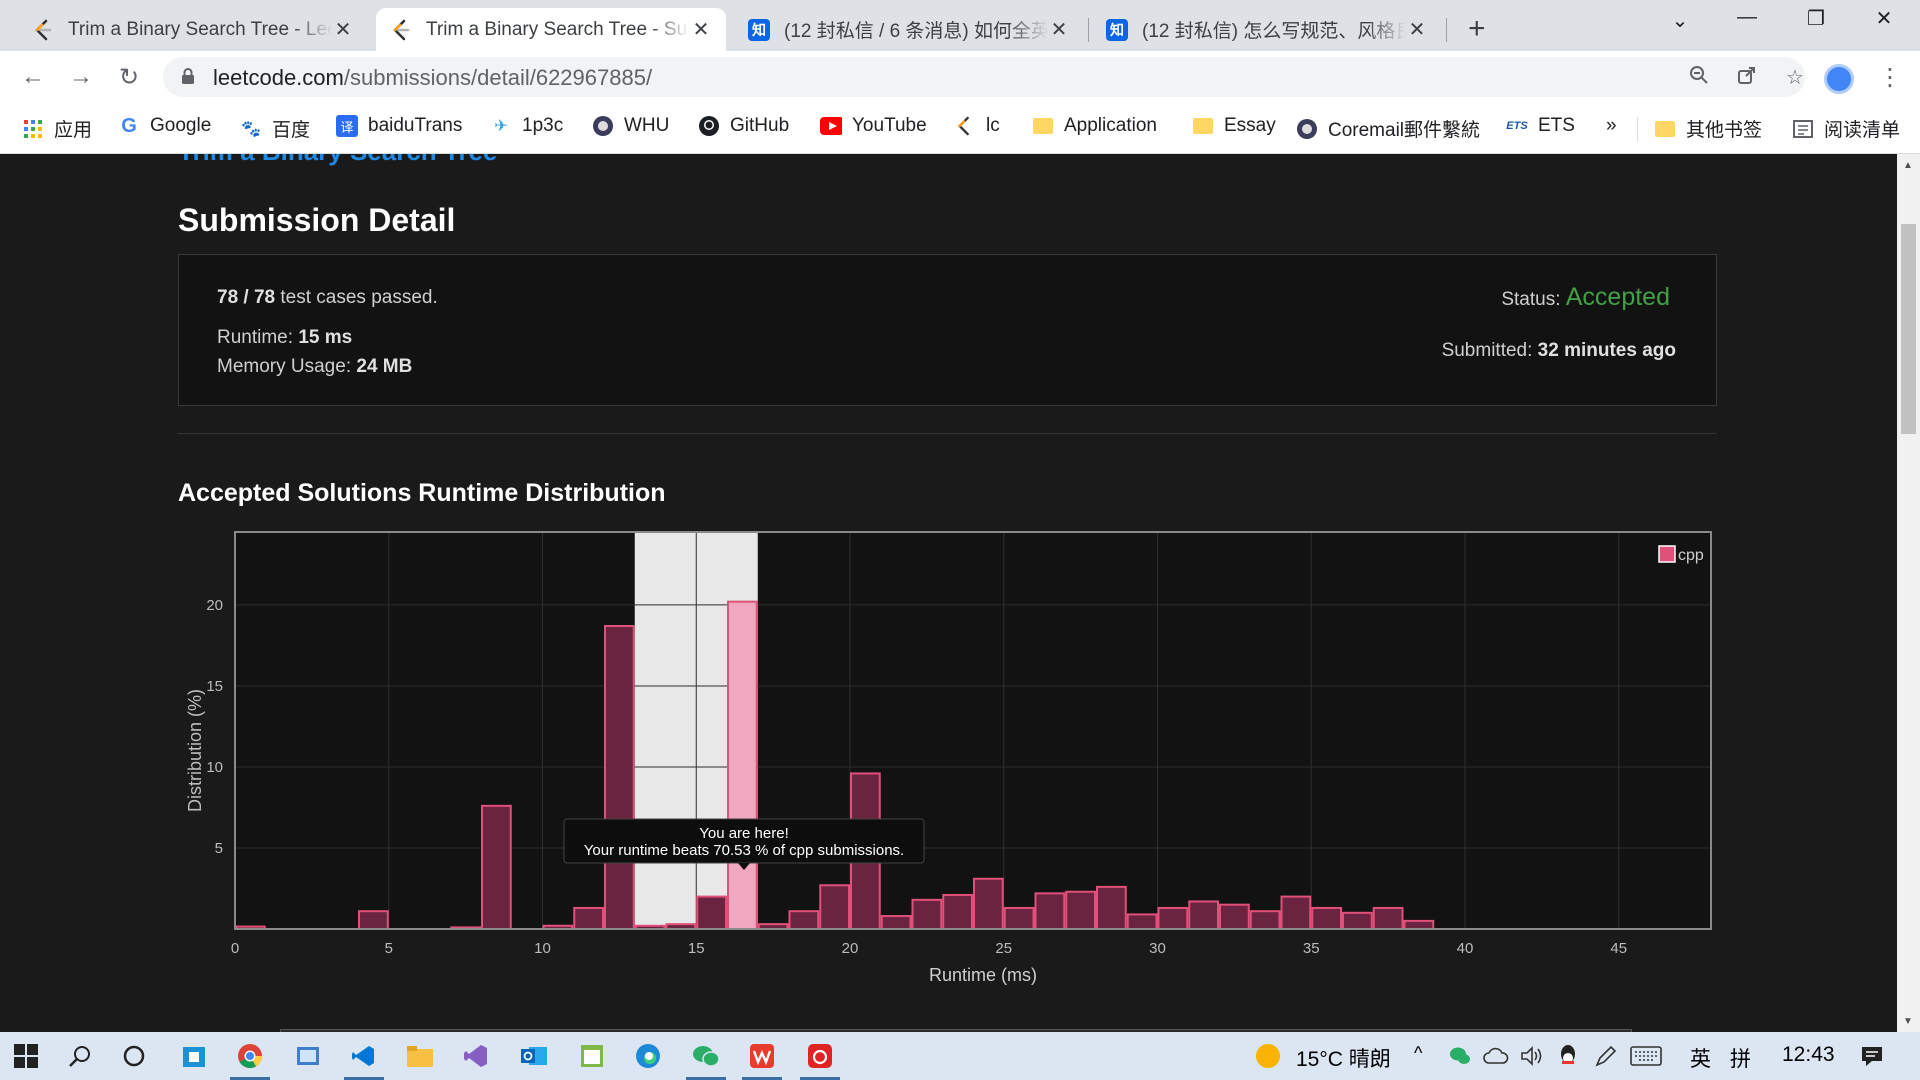 The width and height of the screenshot is (1920, 1080). What do you see at coordinates (1872, 1056) in the screenshot?
I see `notification-center-icon` at bounding box center [1872, 1056].